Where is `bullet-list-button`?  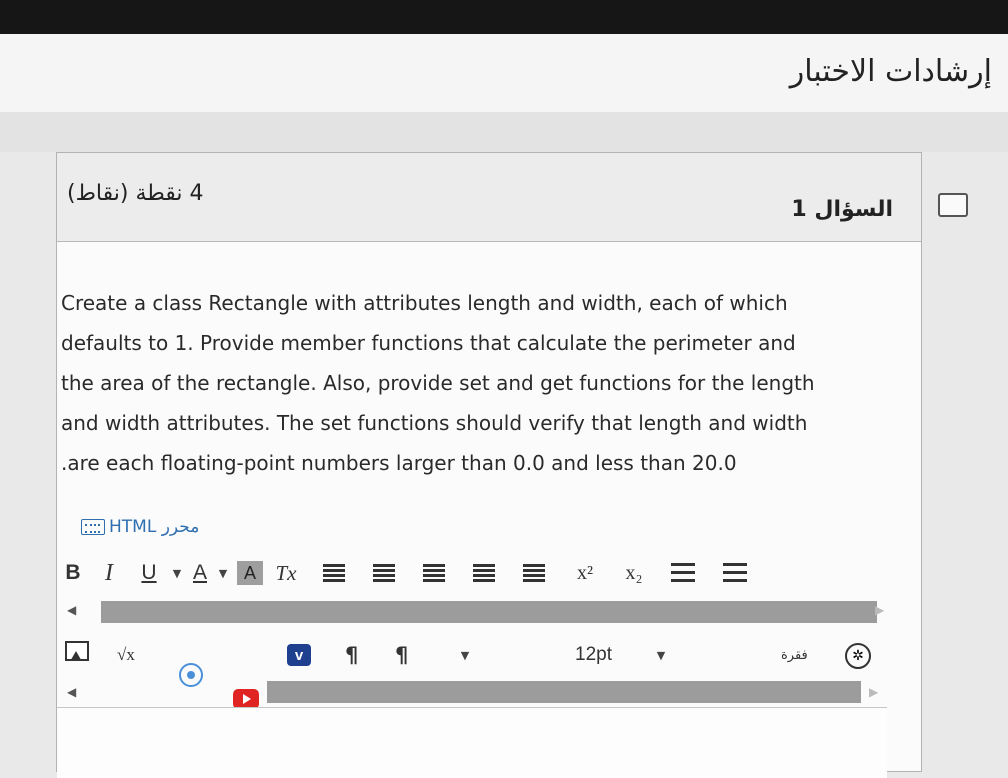
bullet-list-button is located at coordinates (683, 573).